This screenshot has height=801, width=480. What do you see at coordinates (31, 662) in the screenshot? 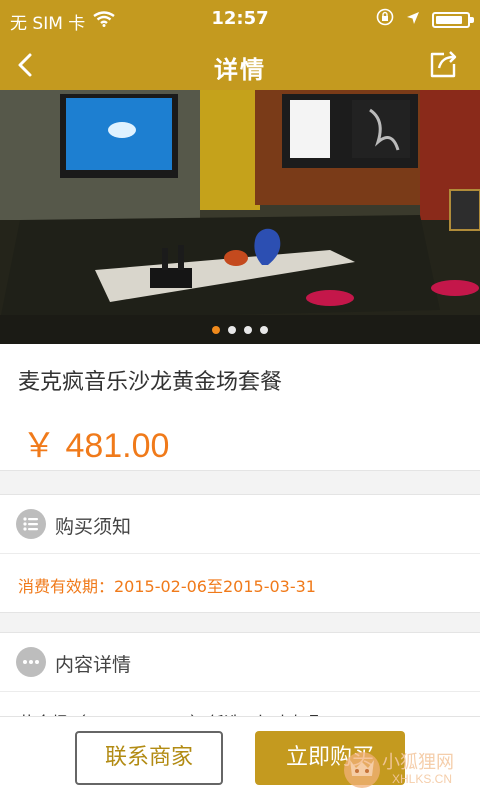
I see `more-dots-icon` at bounding box center [31, 662].